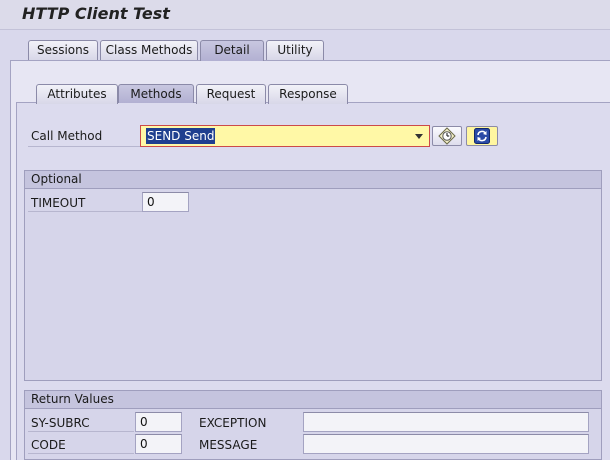 Image resolution: width=610 pixels, height=460 pixels. I want to click on tab-label: Class Methods, so click(149, 50).